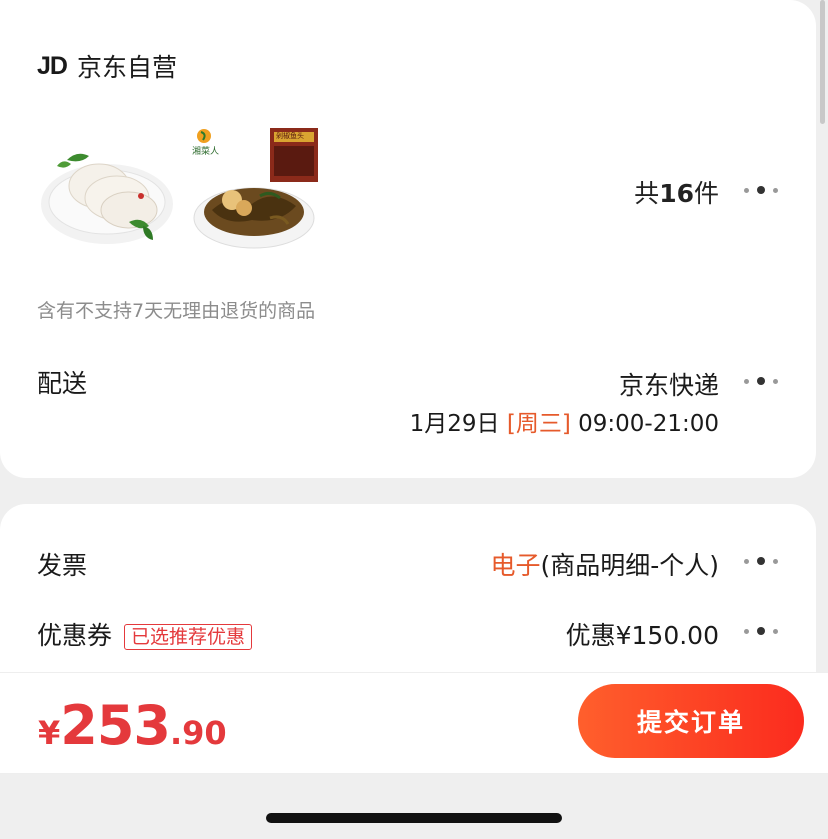 The height and width of the screenshot is (839, 828). What do you see at coordinates (629, 565) in the screenshot?
I see `invoice-detail: (商品明细-个人)` at bounding box center [629, 565].